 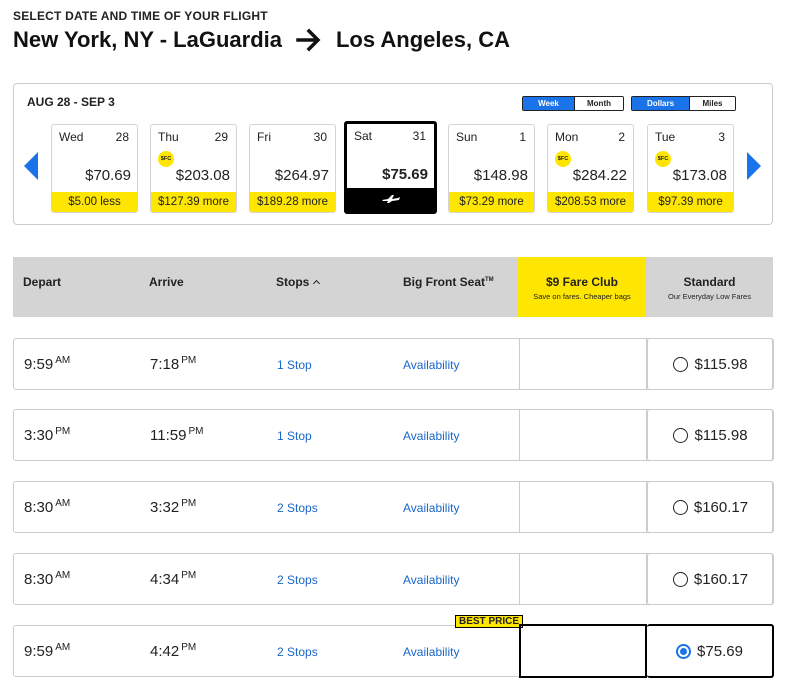 What do you see at coordinates (393, 579) in the screenshot?
I see `flight-row: 8:30 AM 4:34 PM 2 Stops Availability $160.17` at bounding box center [393, 579].